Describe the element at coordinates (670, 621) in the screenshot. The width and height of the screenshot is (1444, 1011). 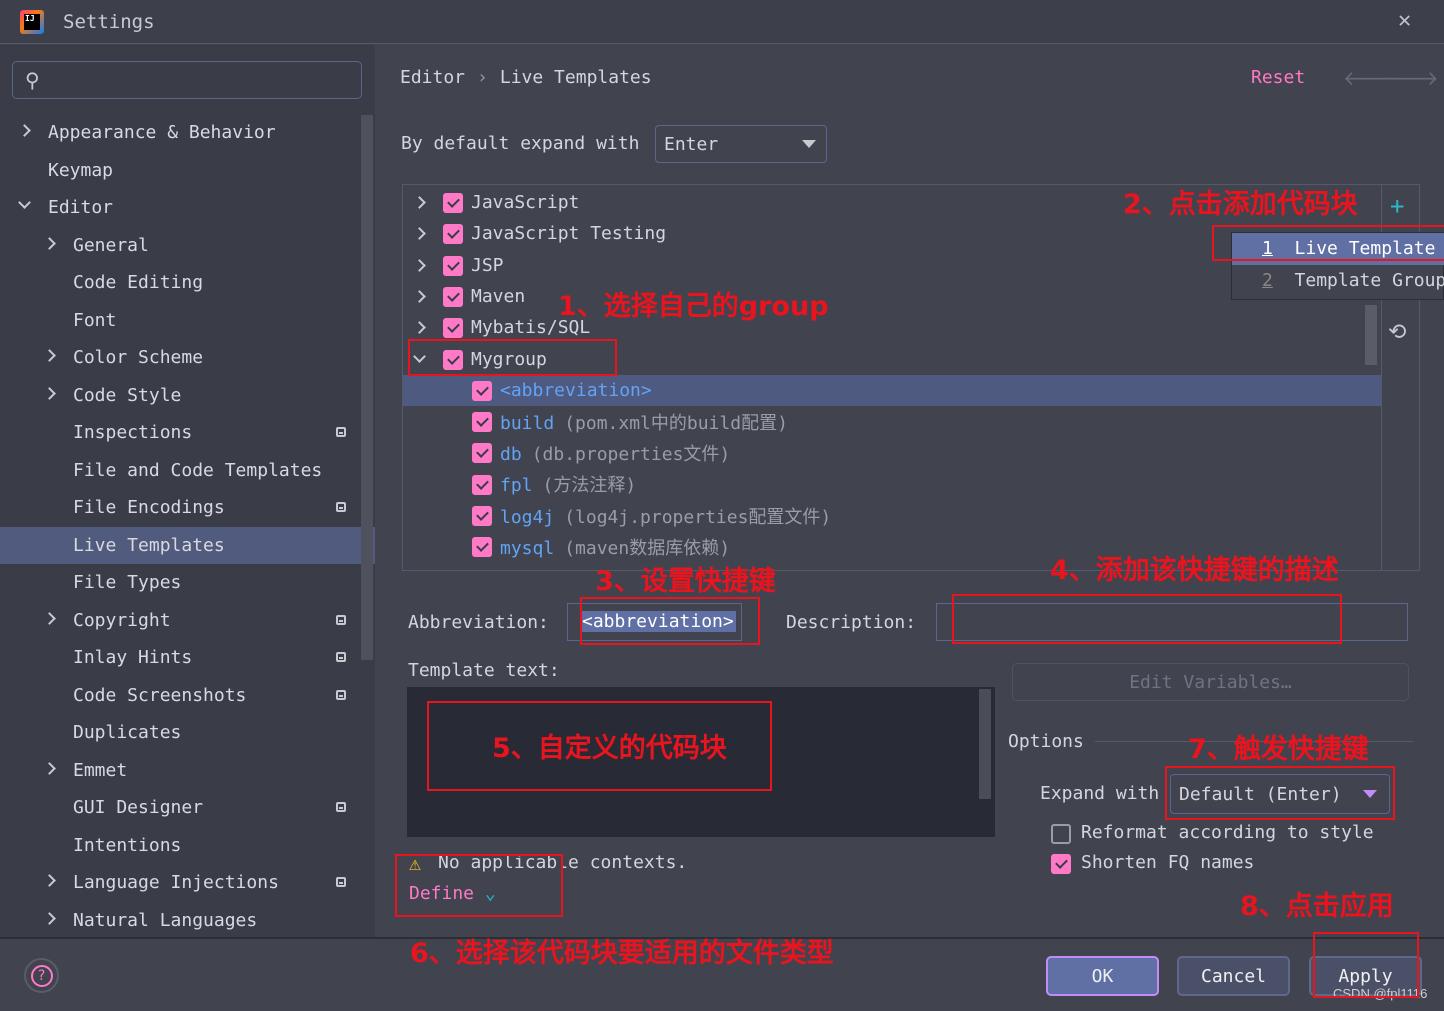
I see `annotation-box-abbr` at that location.